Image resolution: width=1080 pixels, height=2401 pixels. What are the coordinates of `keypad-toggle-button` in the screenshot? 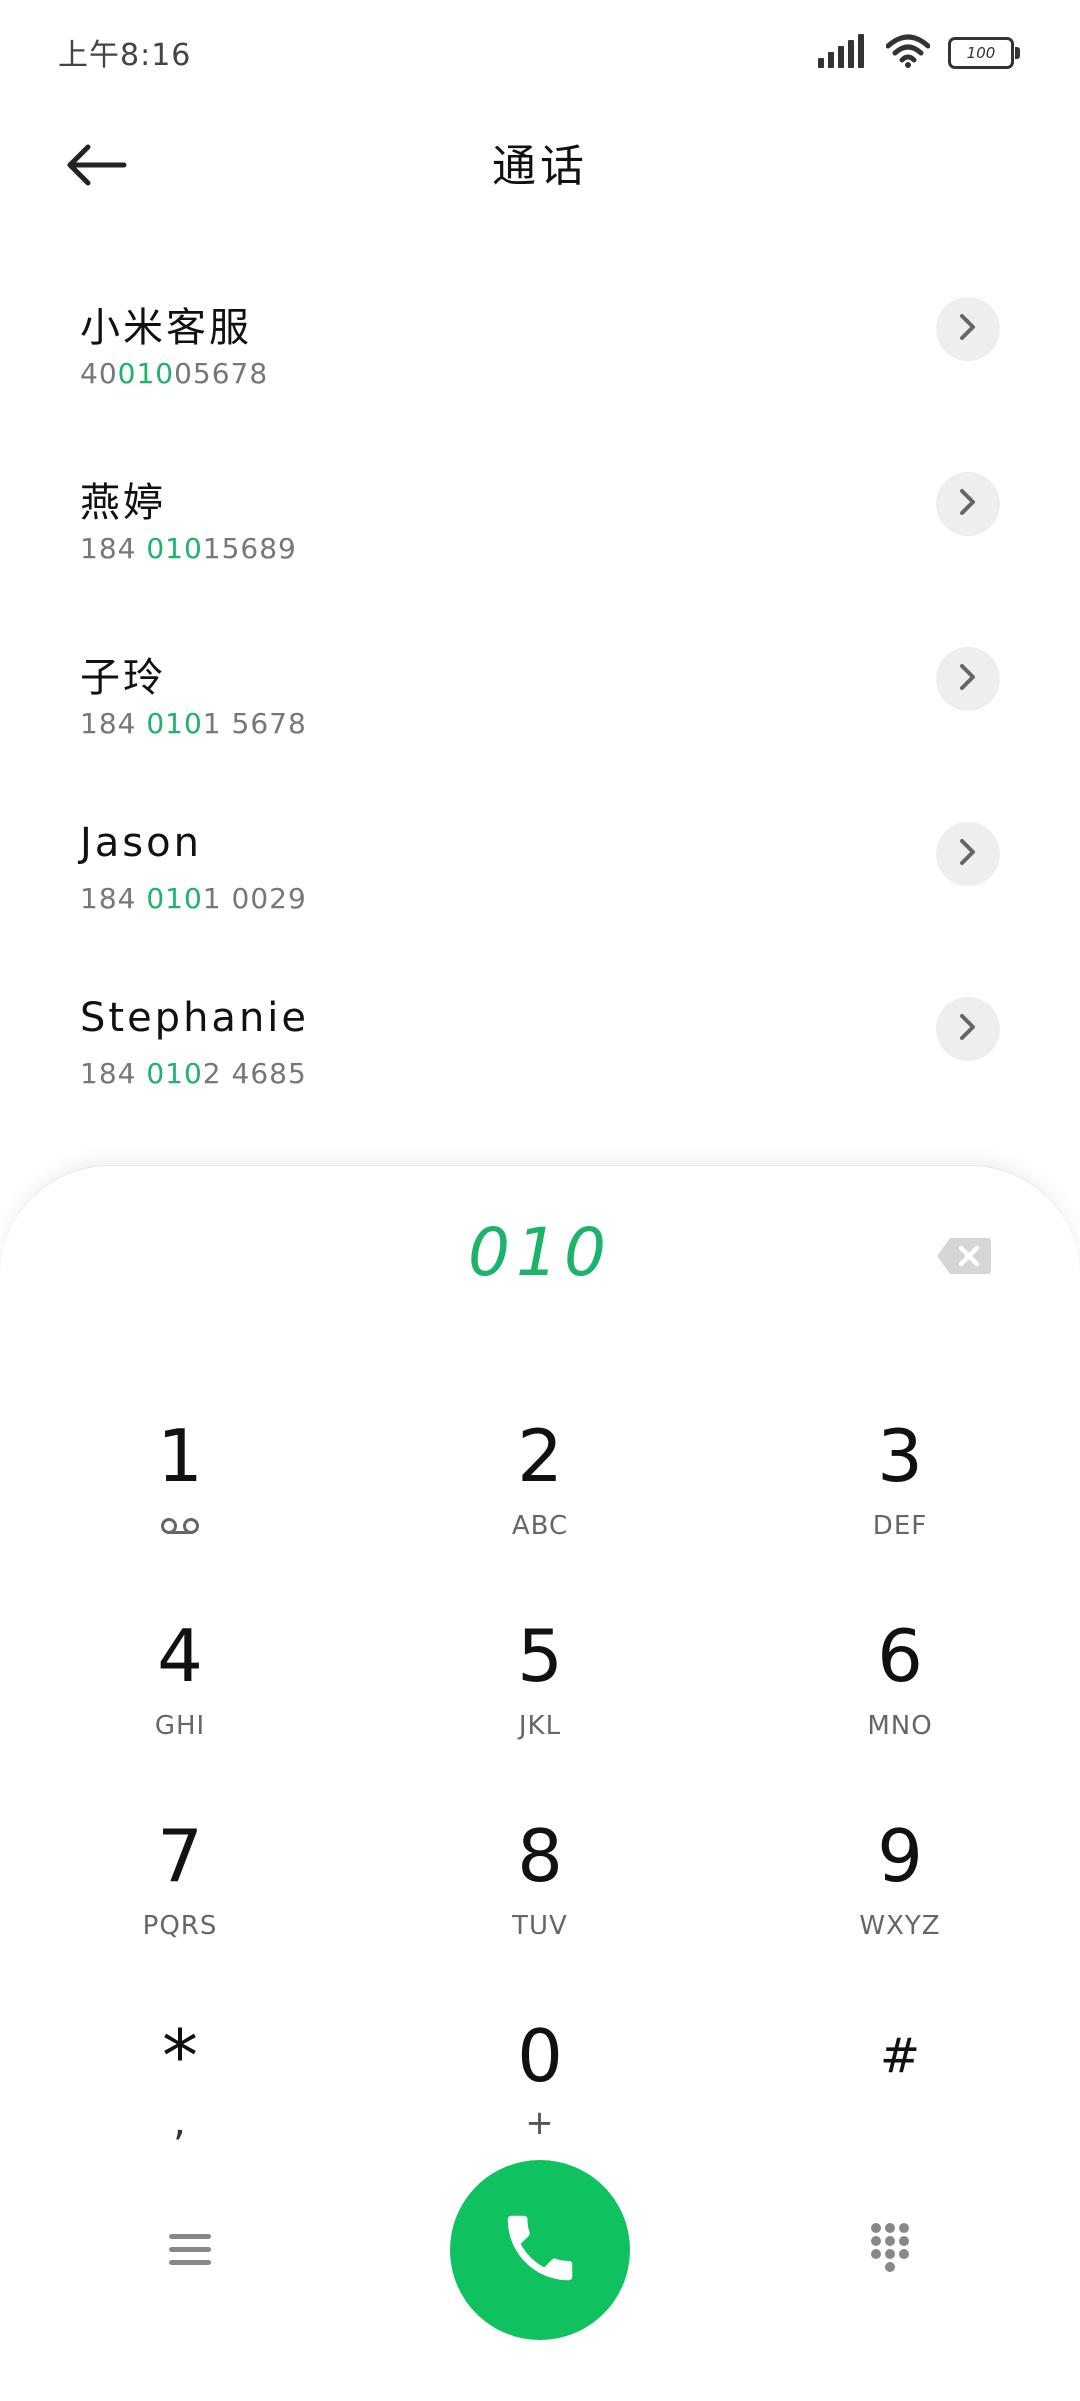 It's located at (890, 2250).